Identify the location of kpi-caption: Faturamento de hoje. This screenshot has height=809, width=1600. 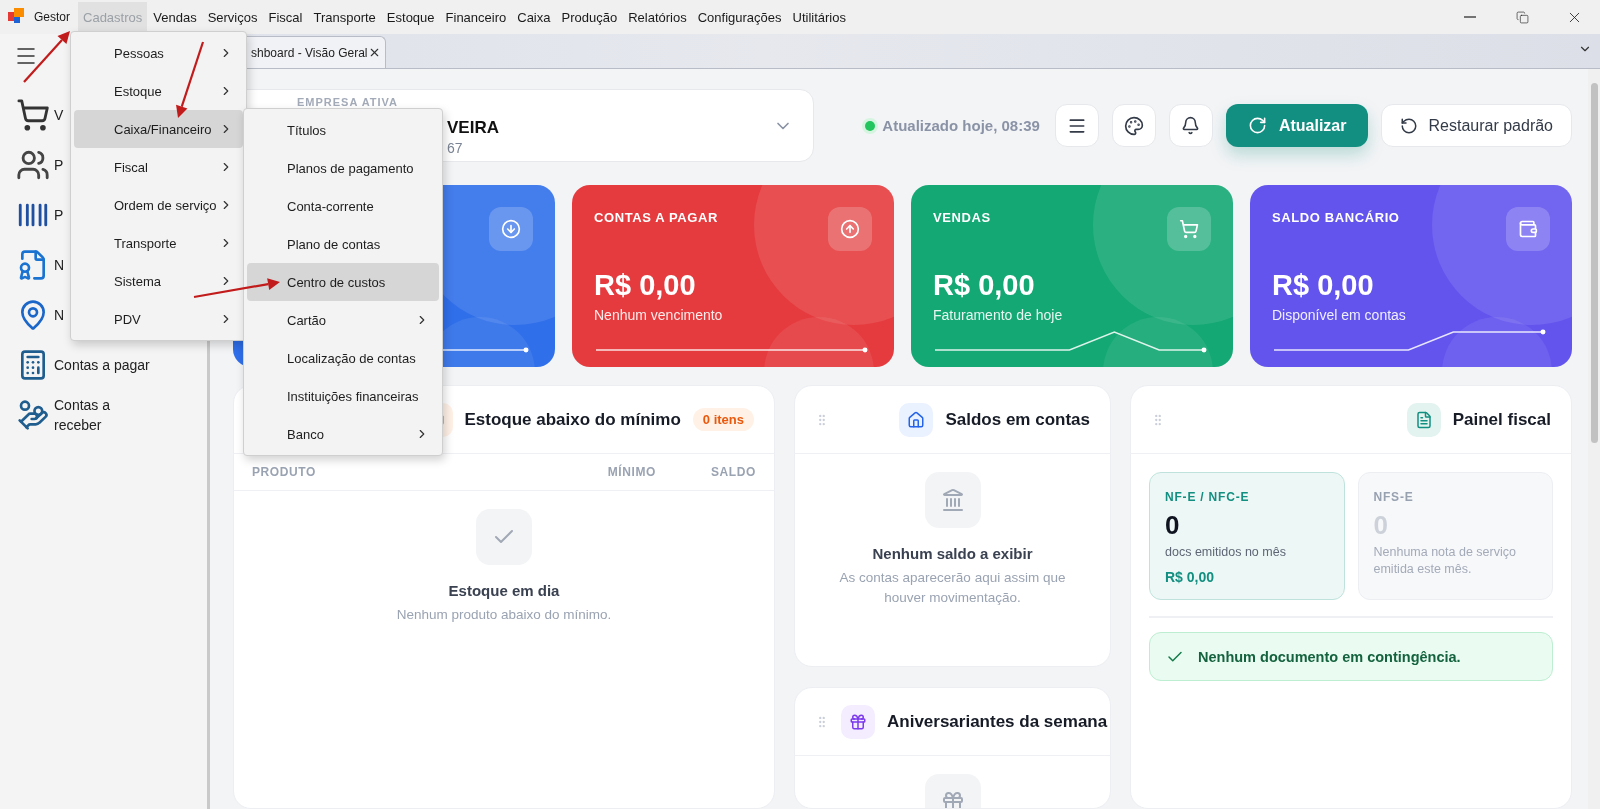
(998, 315).